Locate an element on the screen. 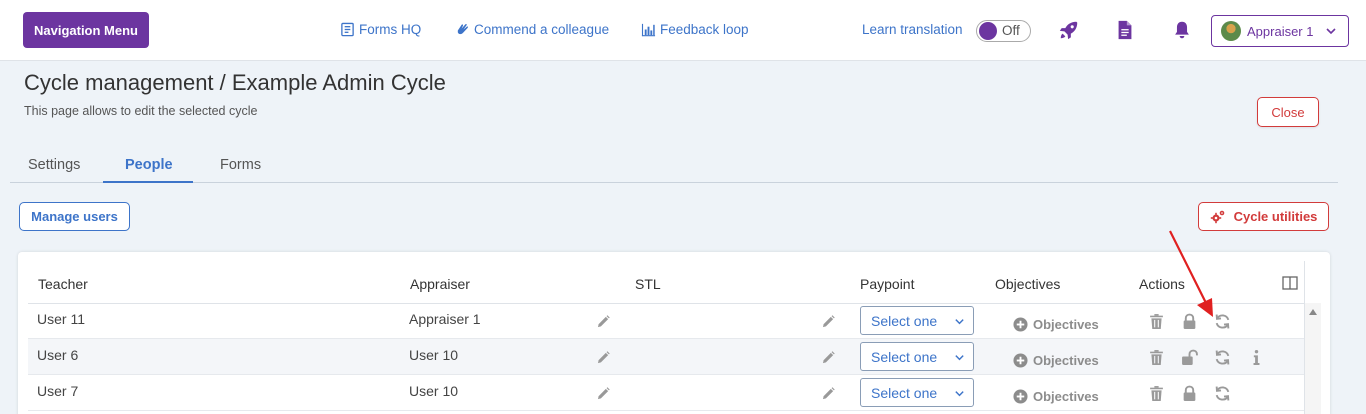 The height and width of the screenshot is (414, 1366). unlock-icon is located at coordinates (1189, 357).